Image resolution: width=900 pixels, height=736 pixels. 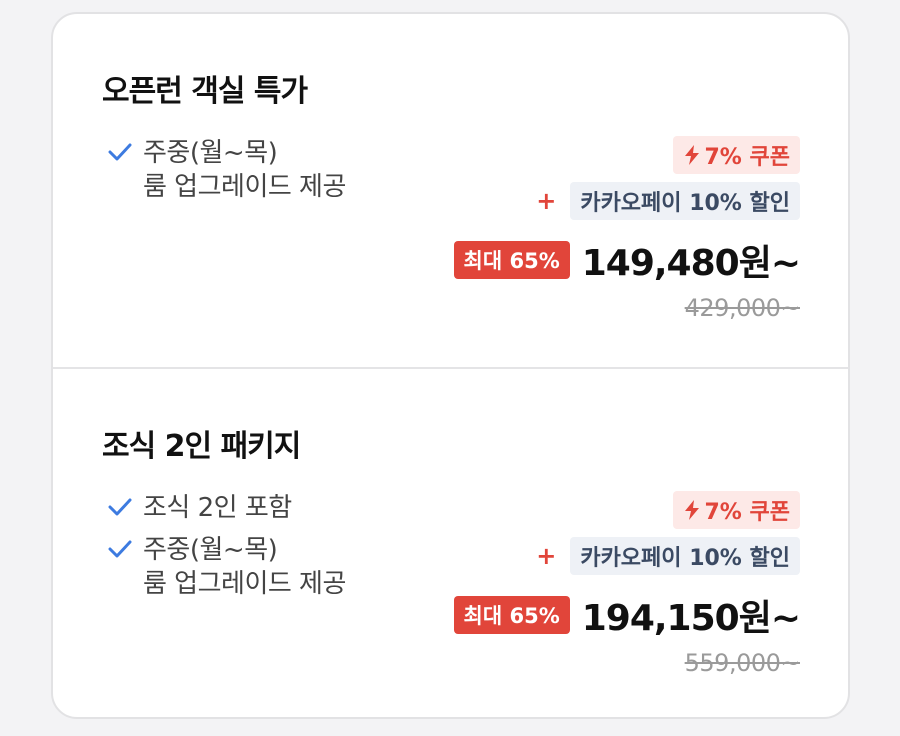 I want to click on original-price: 429,000~, so click(x=742, y=308).